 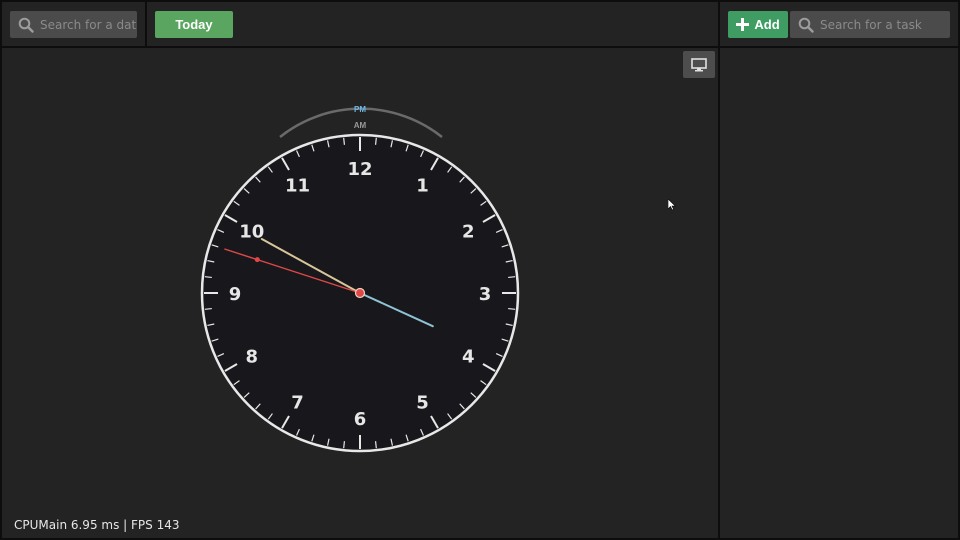 What do you see at coordinates (468, 232) in the screenshot?
I see `clock-numeral: 2` at bounding box center [468, 232].